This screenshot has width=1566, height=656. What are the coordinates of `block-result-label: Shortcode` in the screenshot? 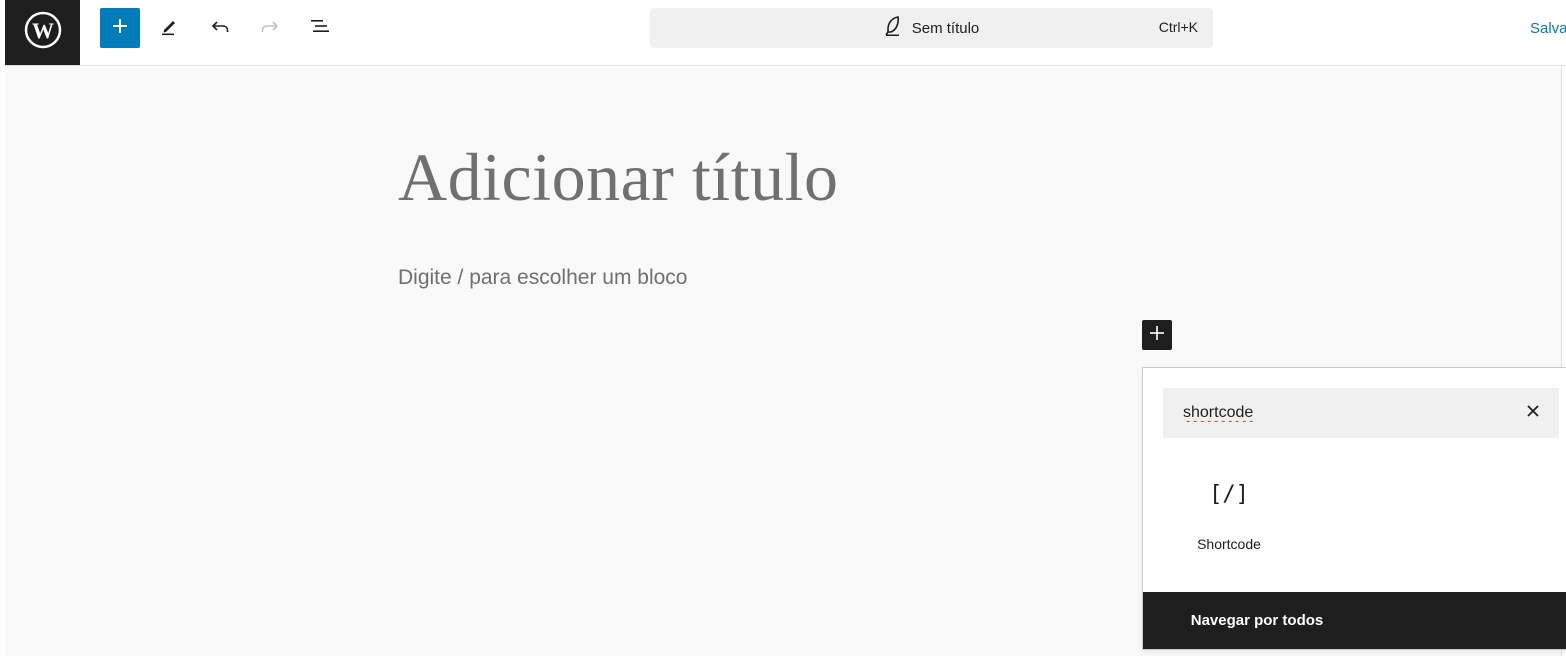 It's located at (1229, 544).